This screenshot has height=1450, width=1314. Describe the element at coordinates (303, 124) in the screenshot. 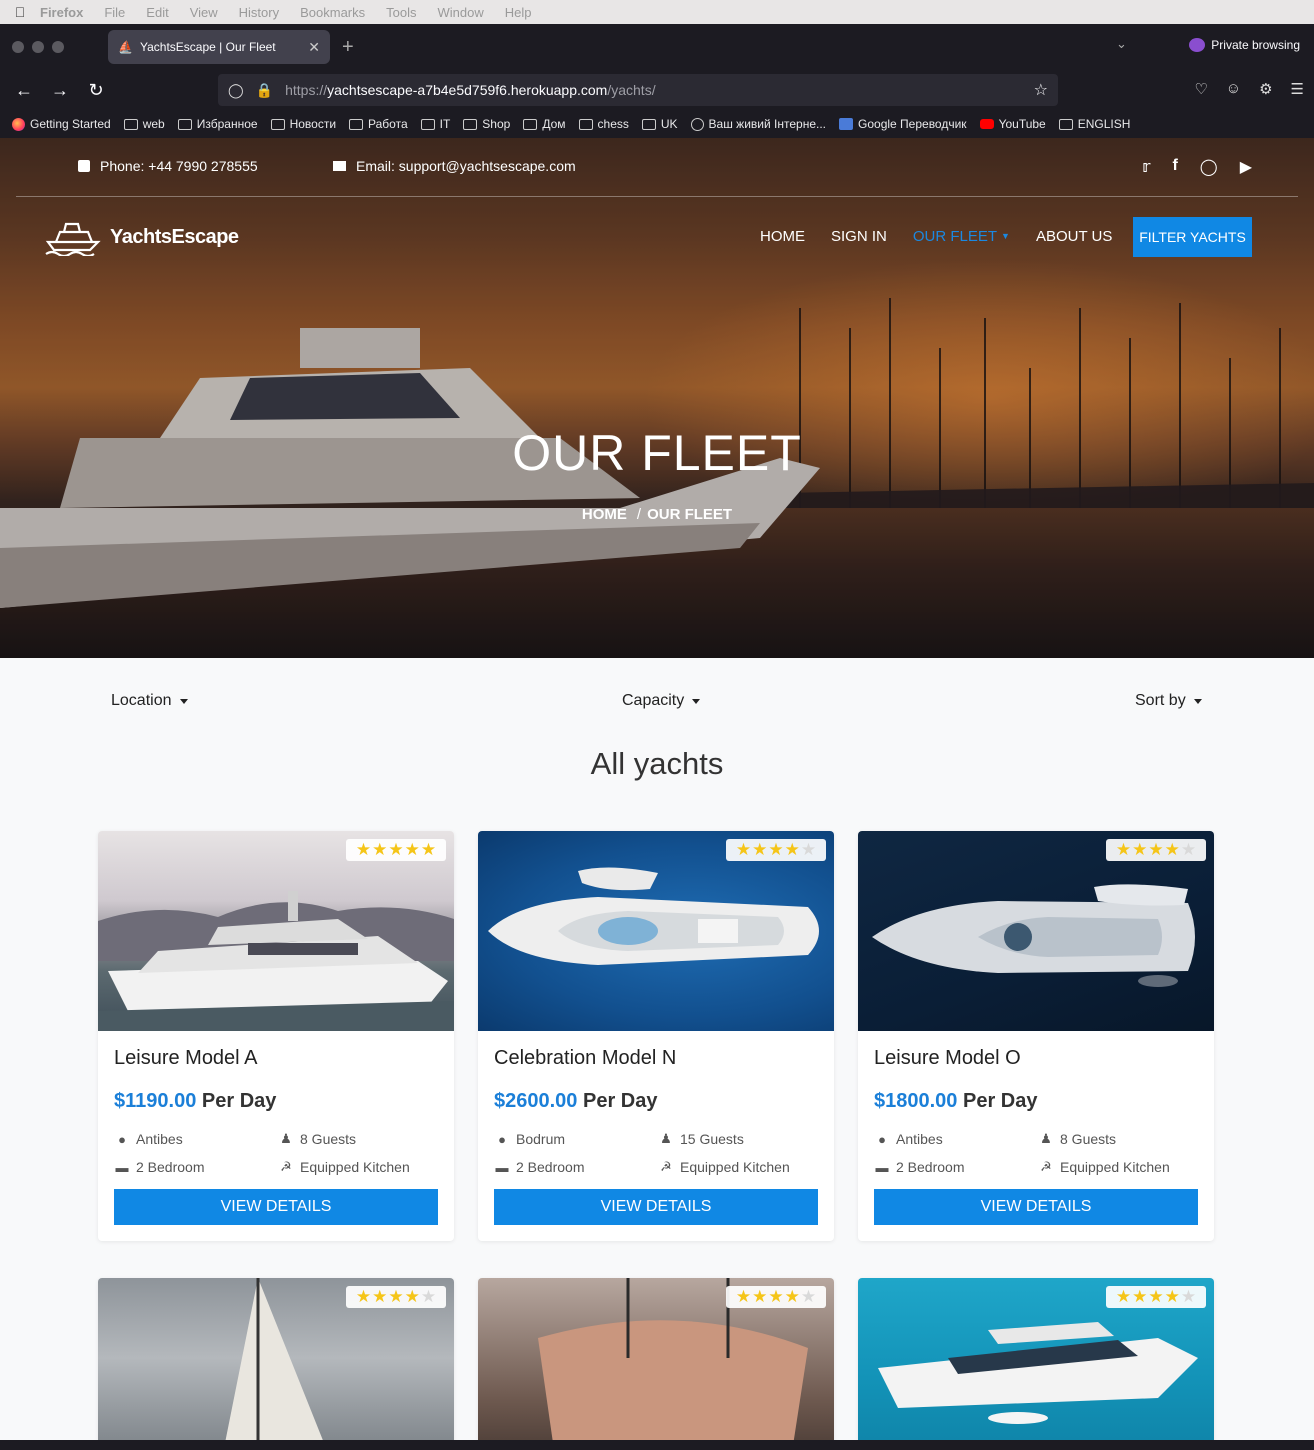

I see `bookmark-news: Новости` at that location.